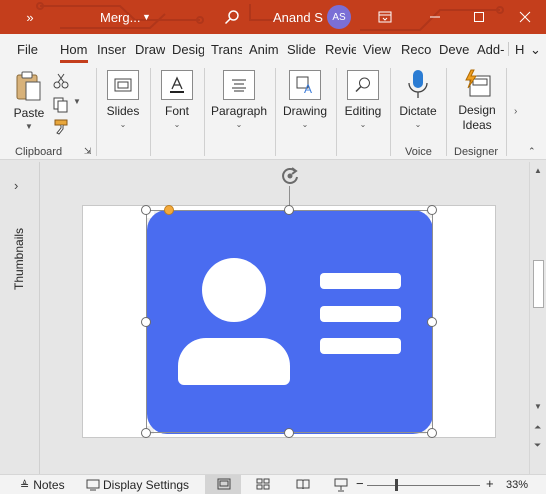  What do you see at coordinates (290, 176) in the screenshot?
I see `rotate-handle-icon` at bounding box center [290, 176].